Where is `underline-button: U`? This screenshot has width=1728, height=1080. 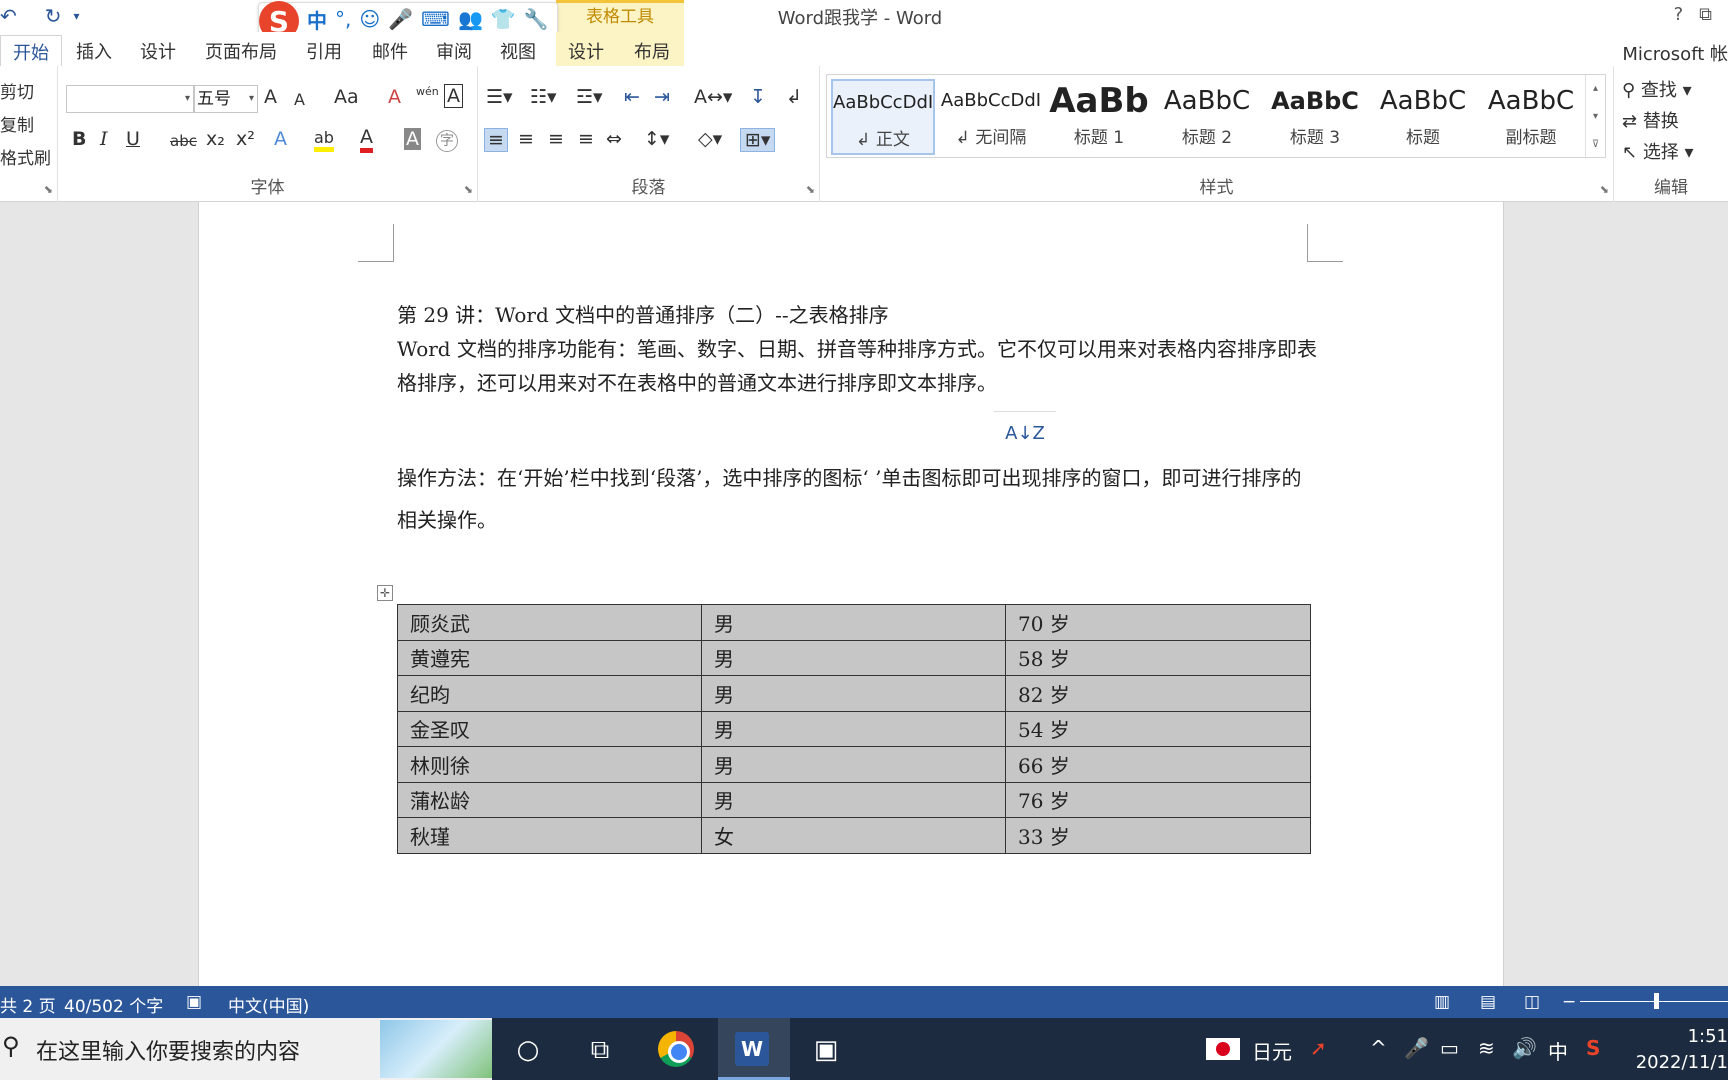 underline-button: U is located at coordinates (133, 139).